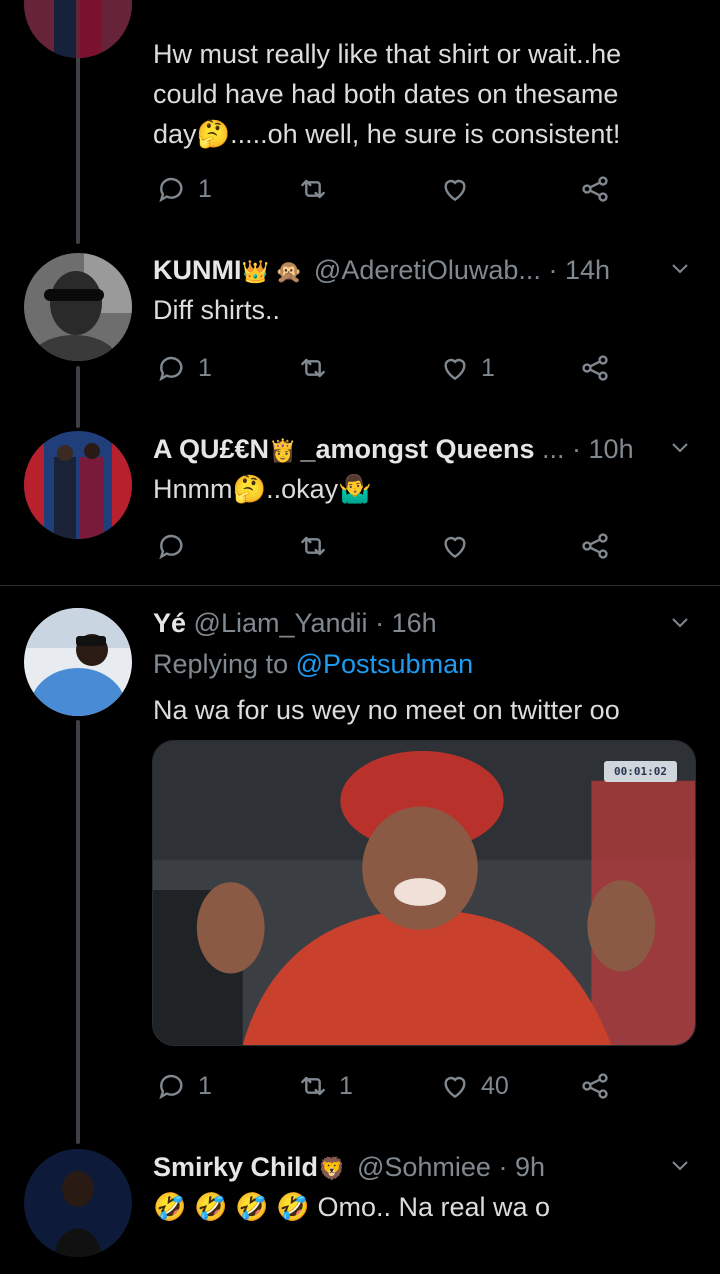  Describe the element at coordinates (251, 1167) in the screenshot. I see `display-name: Smirky Child🦁` at that location.